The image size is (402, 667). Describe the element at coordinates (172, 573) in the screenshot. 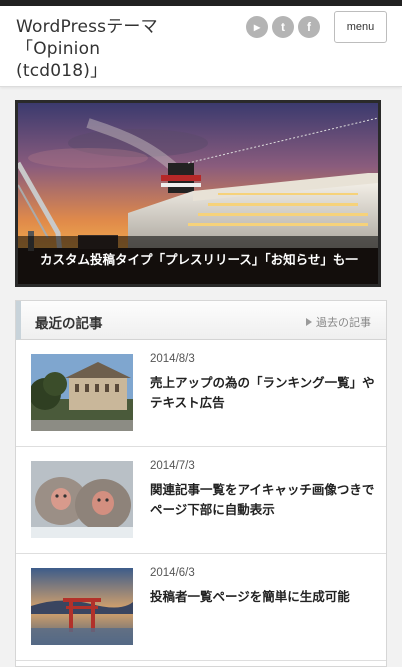

I see `post-date: 2014/6/3` at that location.